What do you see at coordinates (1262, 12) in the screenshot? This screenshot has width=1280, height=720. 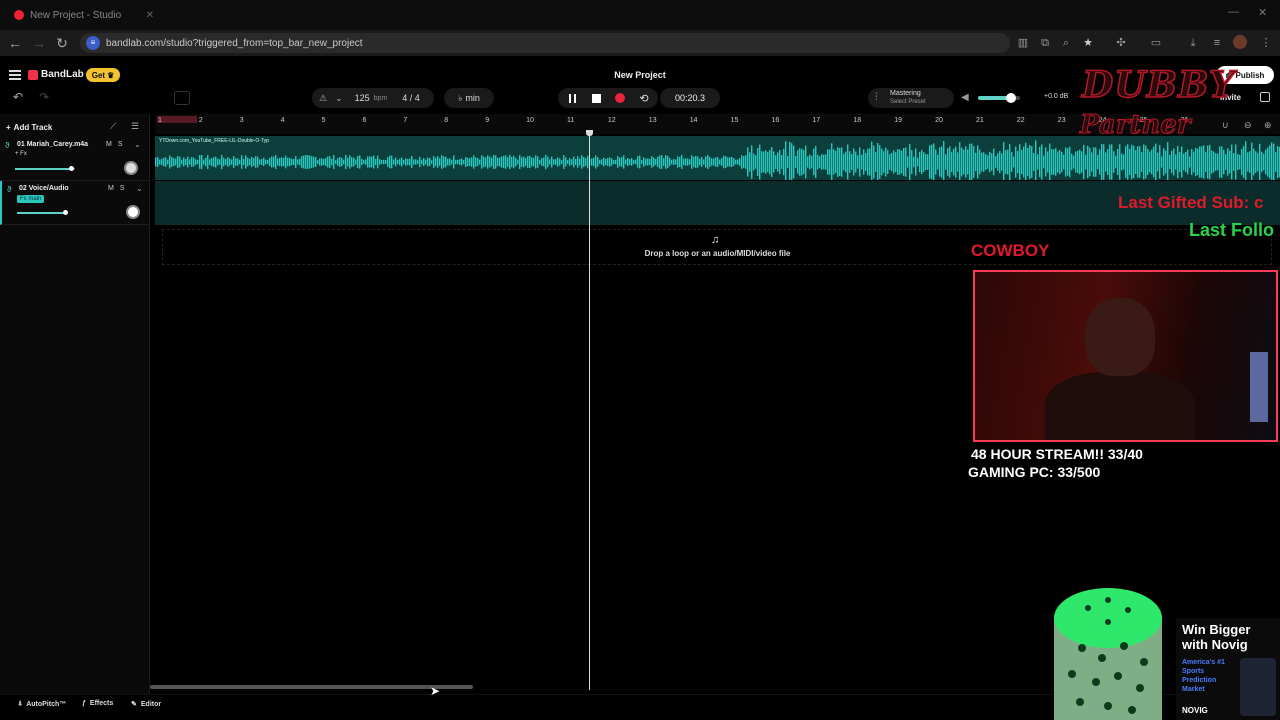 I see `close-window-icon: ✕` at bounding box center [1262, 12].